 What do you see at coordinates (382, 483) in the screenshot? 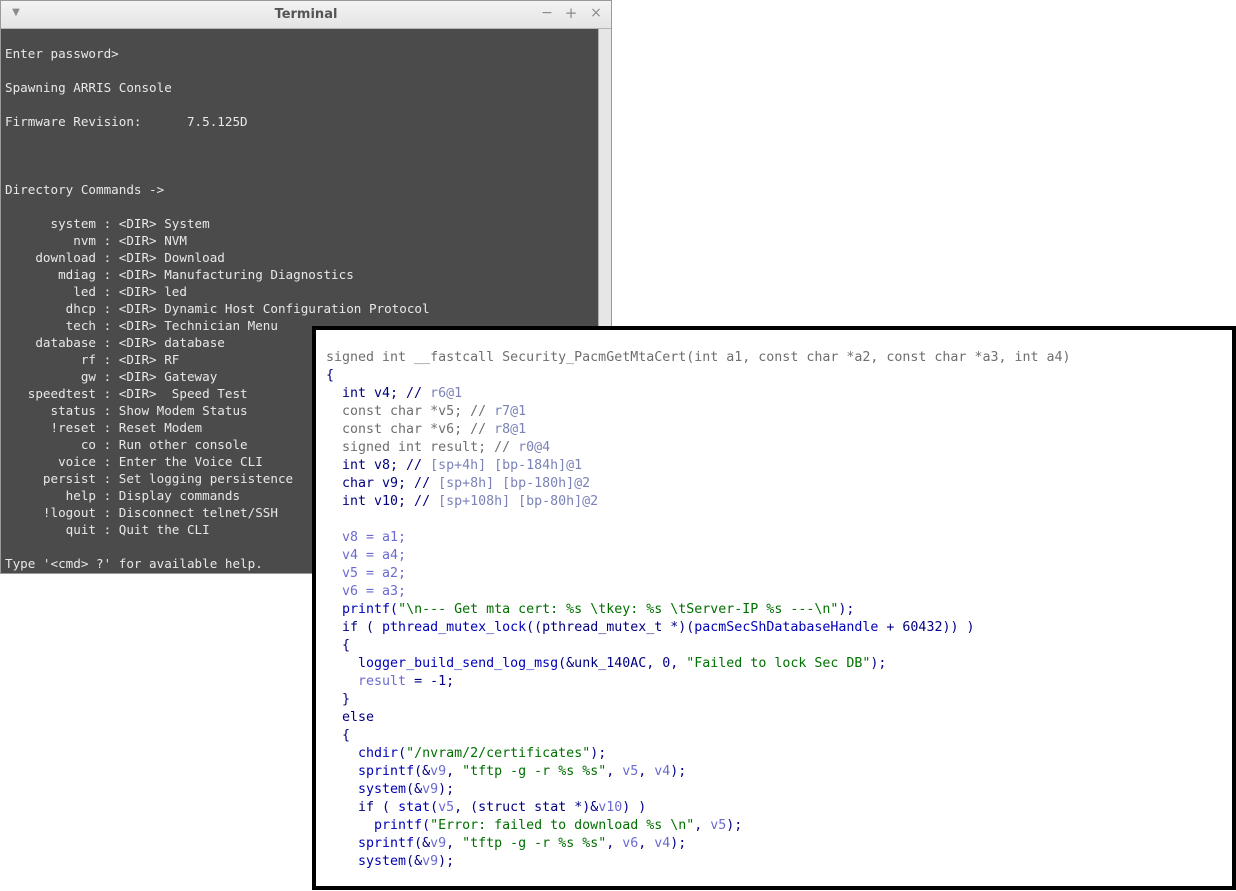
I see `code-text: char v9; //` at bounding box center [382, 483].